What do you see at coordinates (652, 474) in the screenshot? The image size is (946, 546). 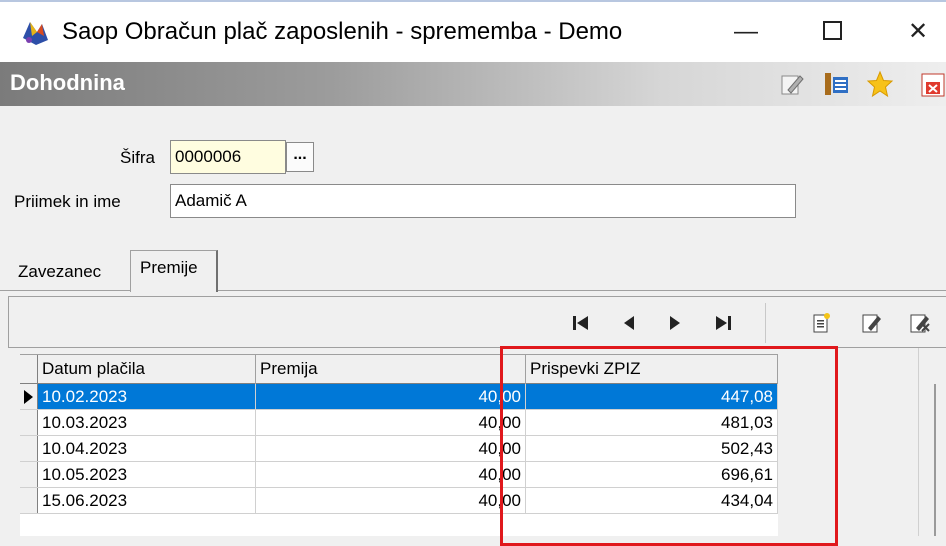 I see `cell-zpiz: 696,61` at bounding box center [652, 474].